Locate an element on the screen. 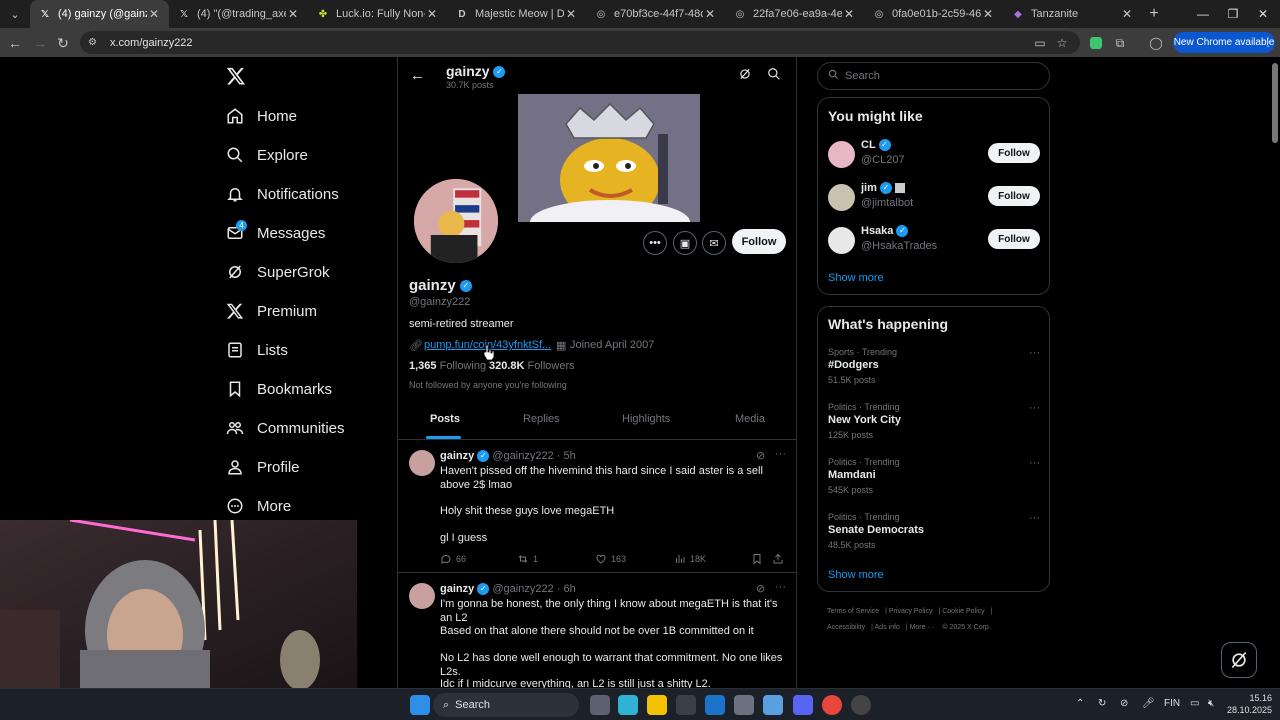 This screenshot has width=1280, height=720. tab-posts: Posts is located at coordinates (445, 419).